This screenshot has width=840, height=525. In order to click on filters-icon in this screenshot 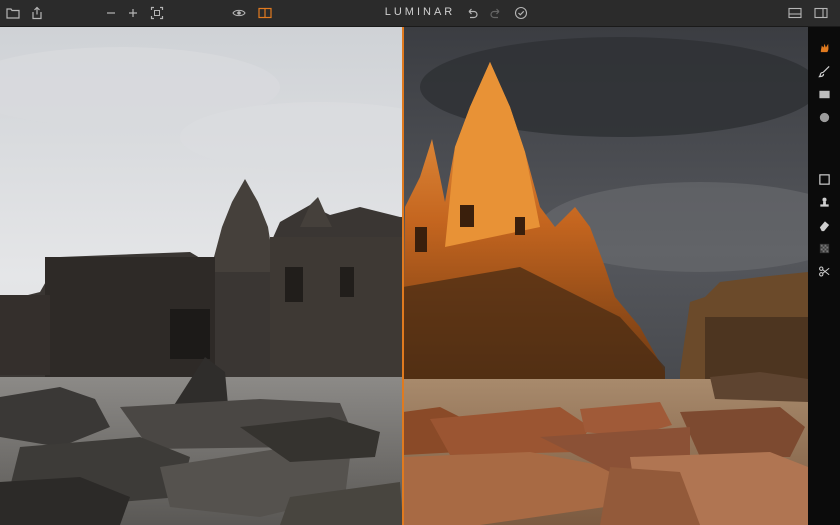, I will do `click(824, 47)`.